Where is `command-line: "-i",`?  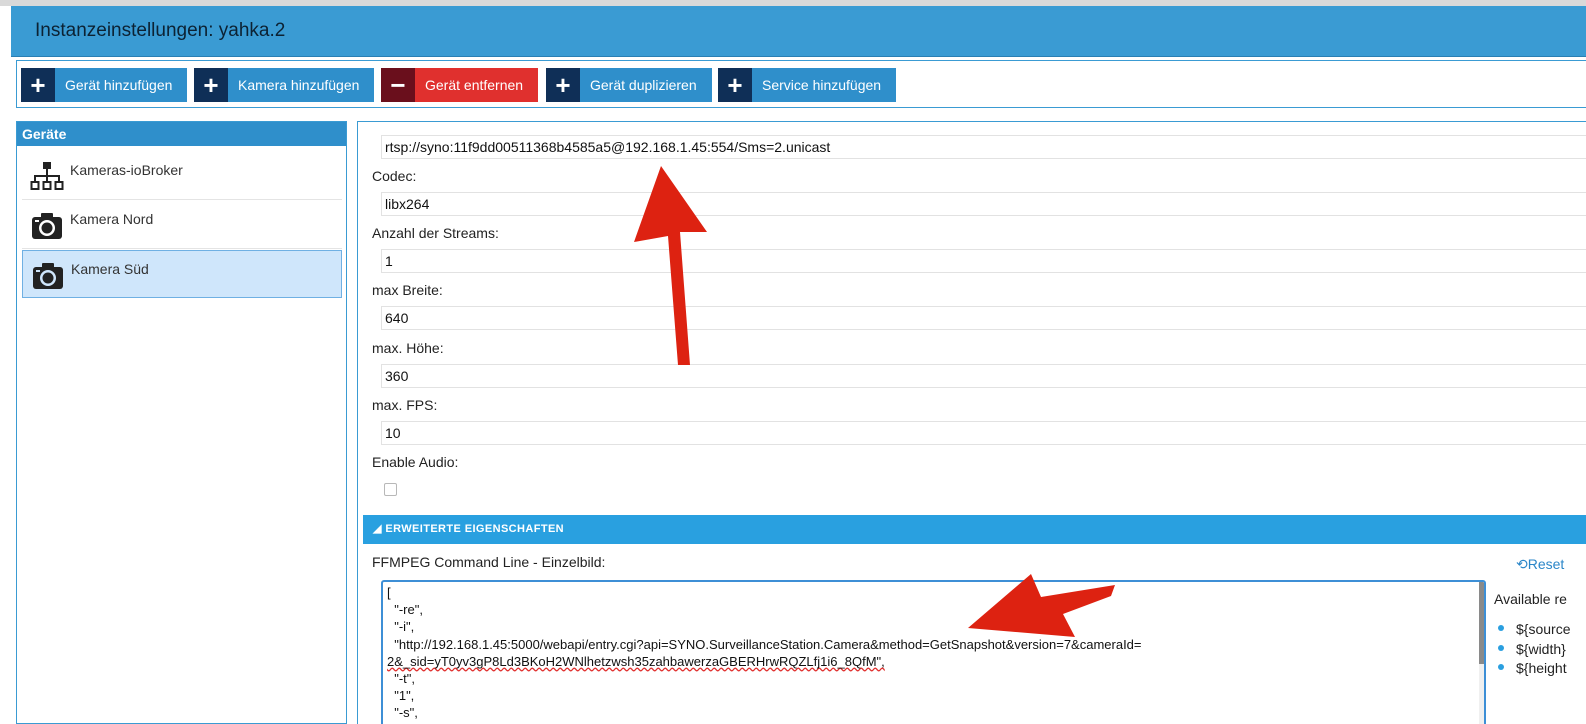 command-line: "-i", is located at coordinates (401, 627).